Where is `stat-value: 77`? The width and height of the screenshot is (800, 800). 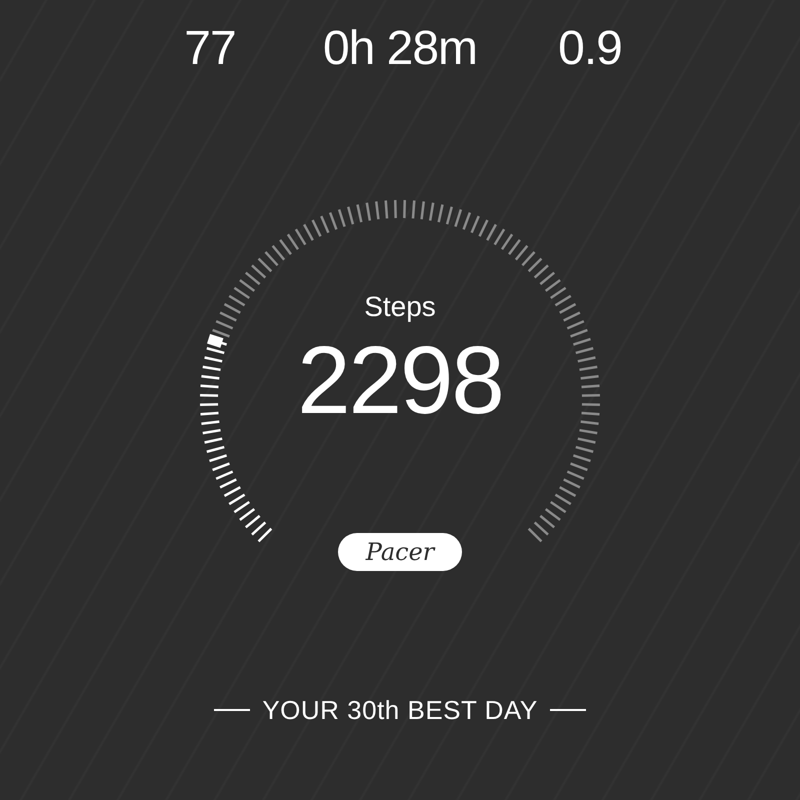
stat-value: 77 is located at coordinates (210, 49).